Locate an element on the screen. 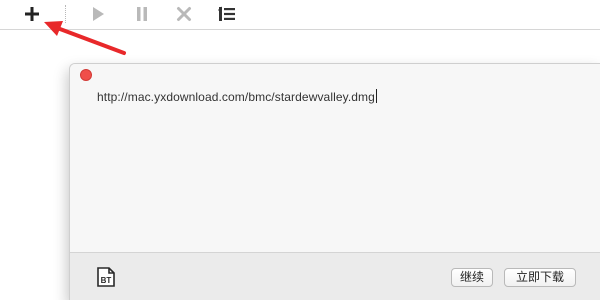 The image size is (600, 300). start-button is located at coordinates (98, 14).